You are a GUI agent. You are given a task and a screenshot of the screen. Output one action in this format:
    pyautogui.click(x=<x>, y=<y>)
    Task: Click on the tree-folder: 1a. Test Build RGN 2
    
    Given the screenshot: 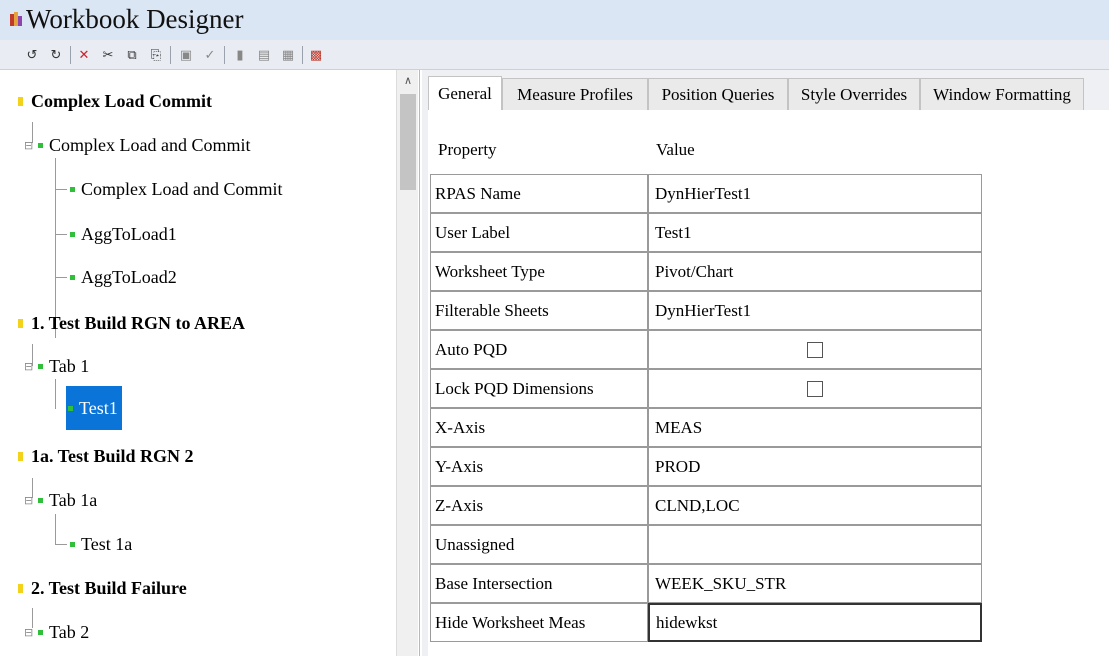 What is the action you would take?
    pyautogui.click(x=106, y=456)
    